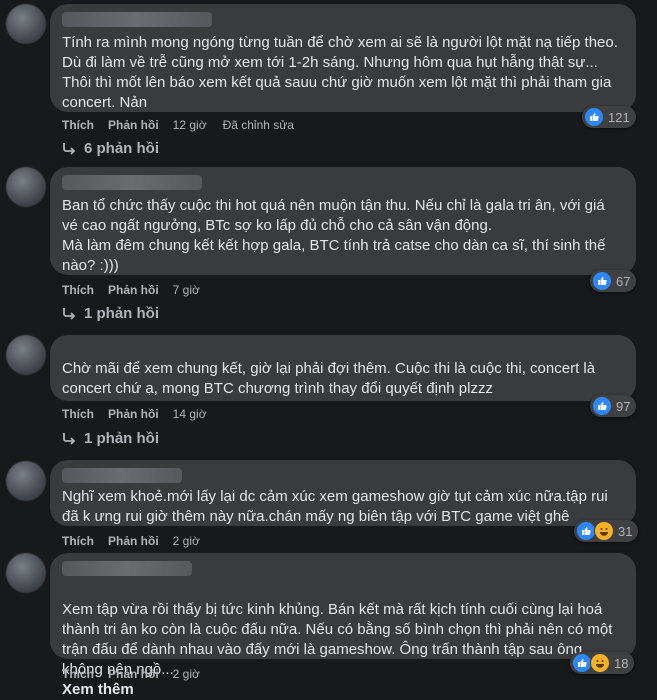 This screenshot has height=700, width=657. Describe the element at coordinates (121, 148) in the screenshot. I see `replies-count-label: 6 phản hồi` at that location.